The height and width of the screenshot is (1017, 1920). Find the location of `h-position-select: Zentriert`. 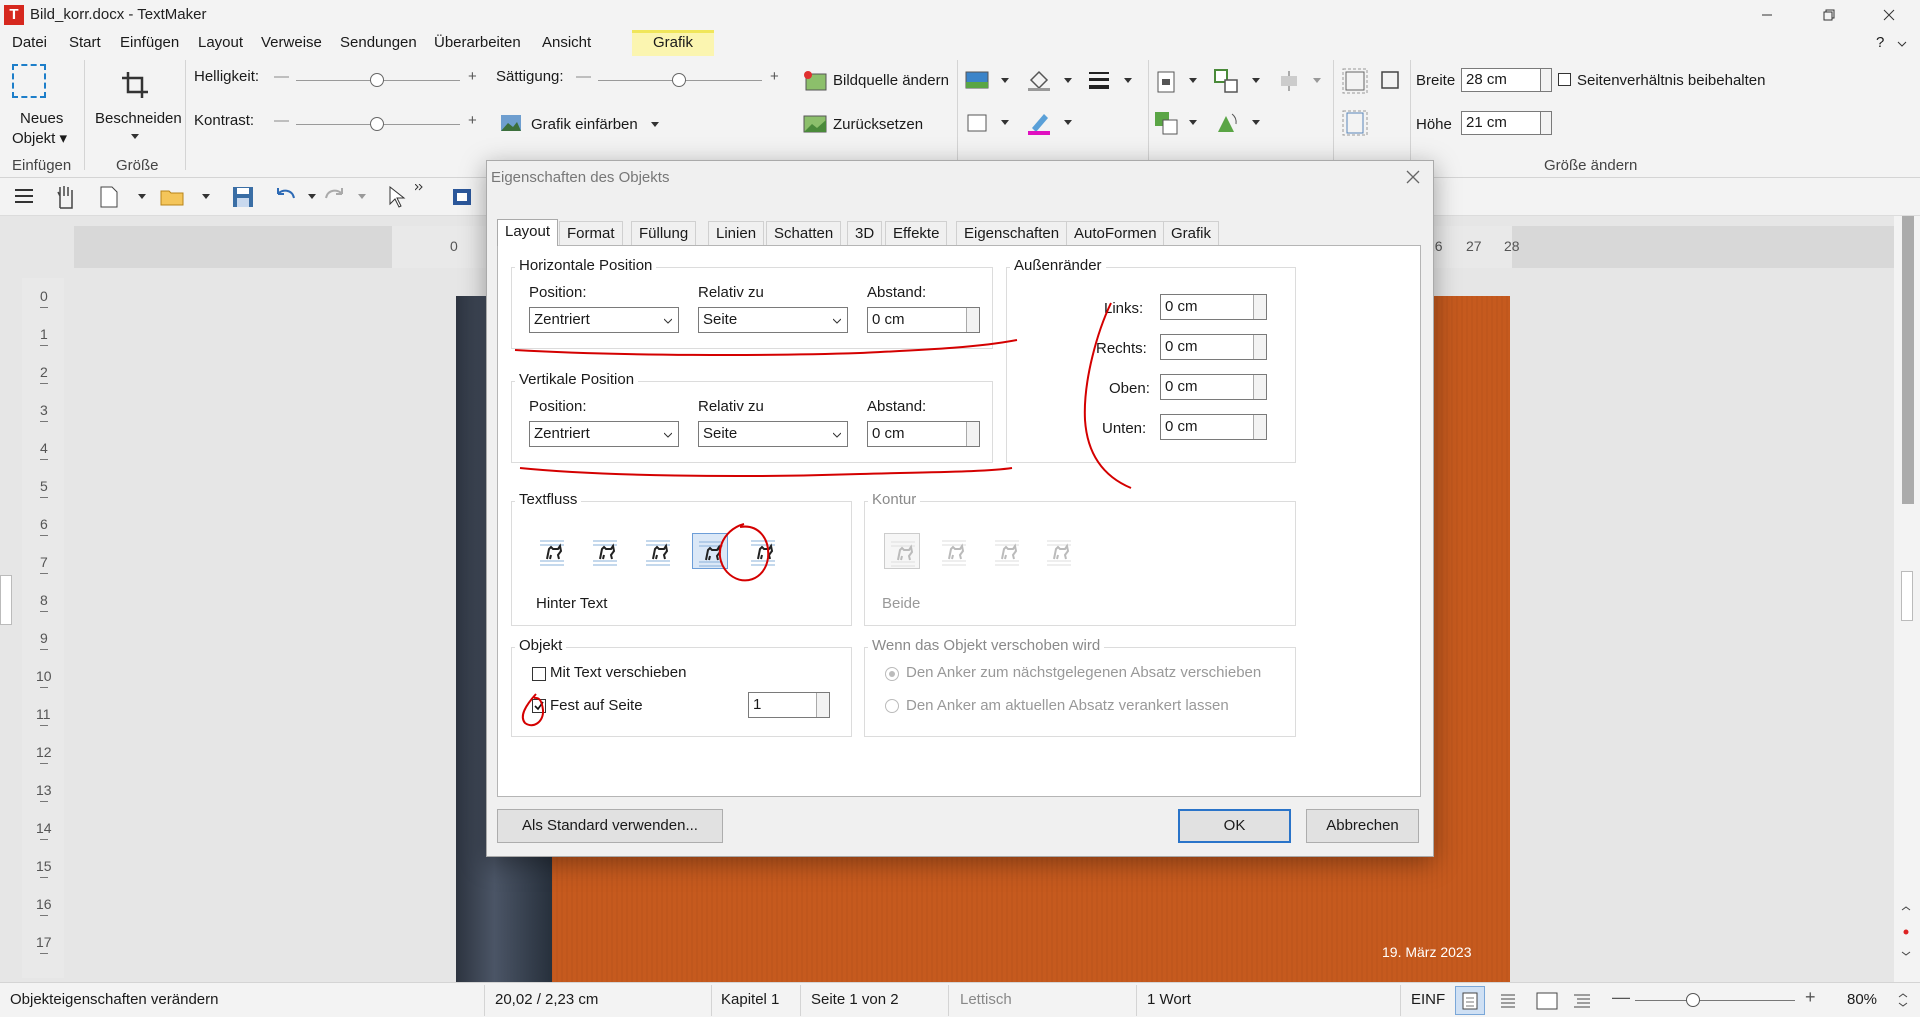

h-position-select: Zentriert is located at coordinates (604, 320).